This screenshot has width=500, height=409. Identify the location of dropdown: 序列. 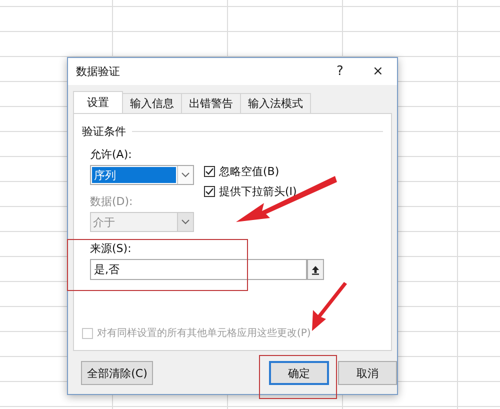
(142, 175).